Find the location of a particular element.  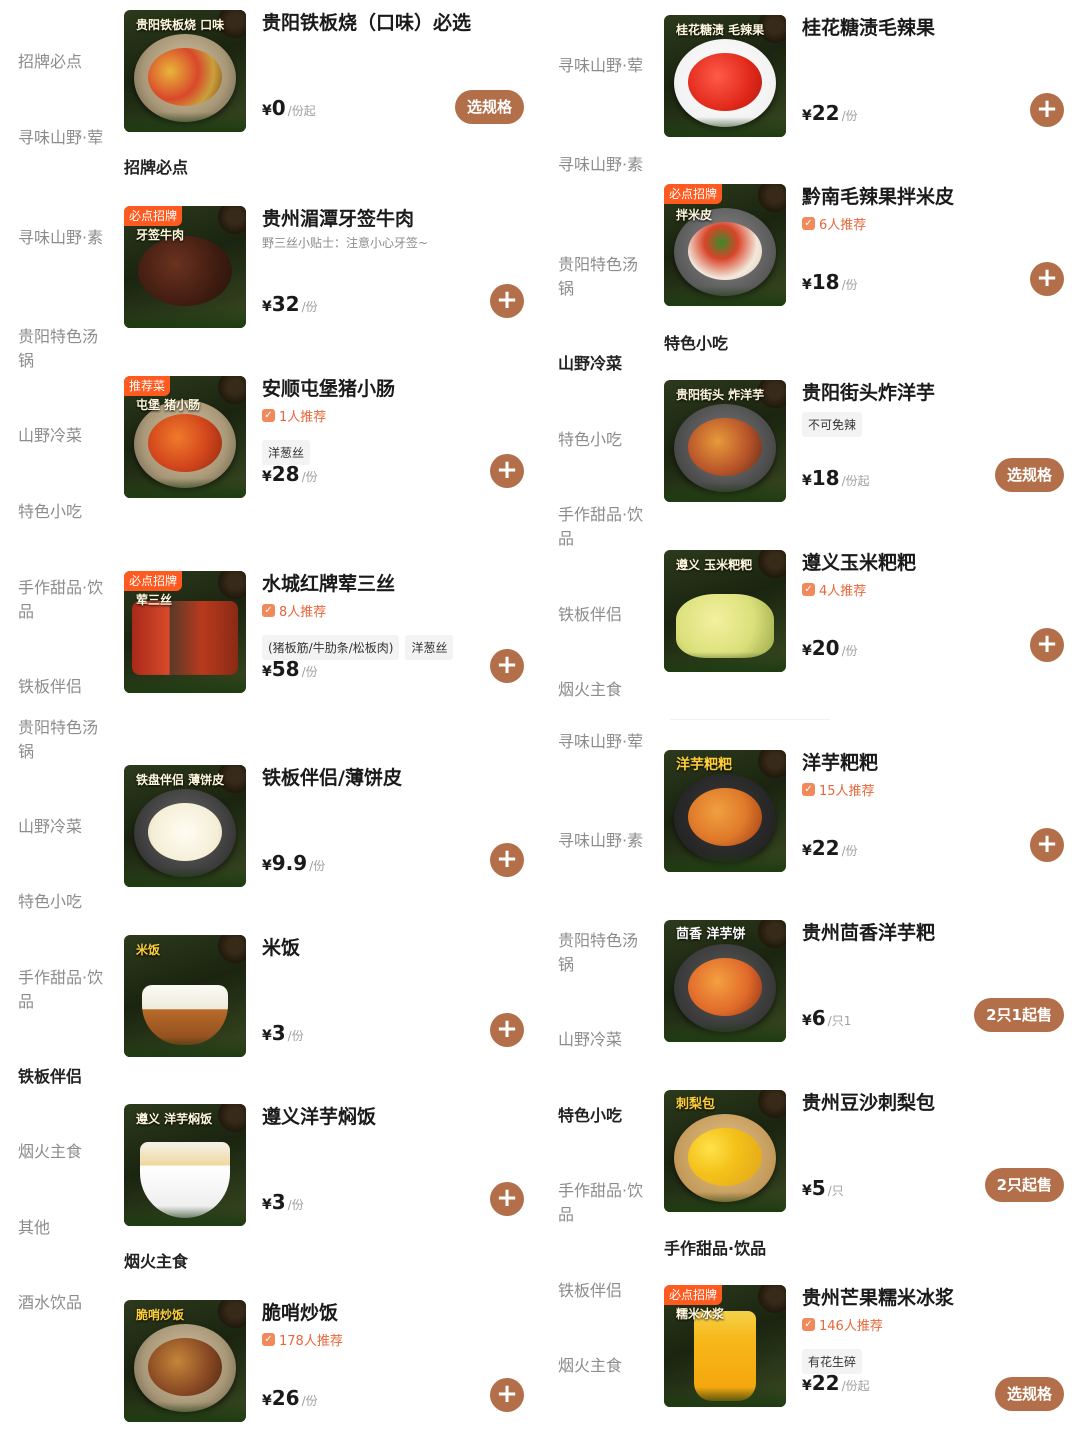

product-item: 洋芋粑粑 洋芋粑粑 ✓ 15人推荐 ¥22/份 + is located at coordinates (866, 811).